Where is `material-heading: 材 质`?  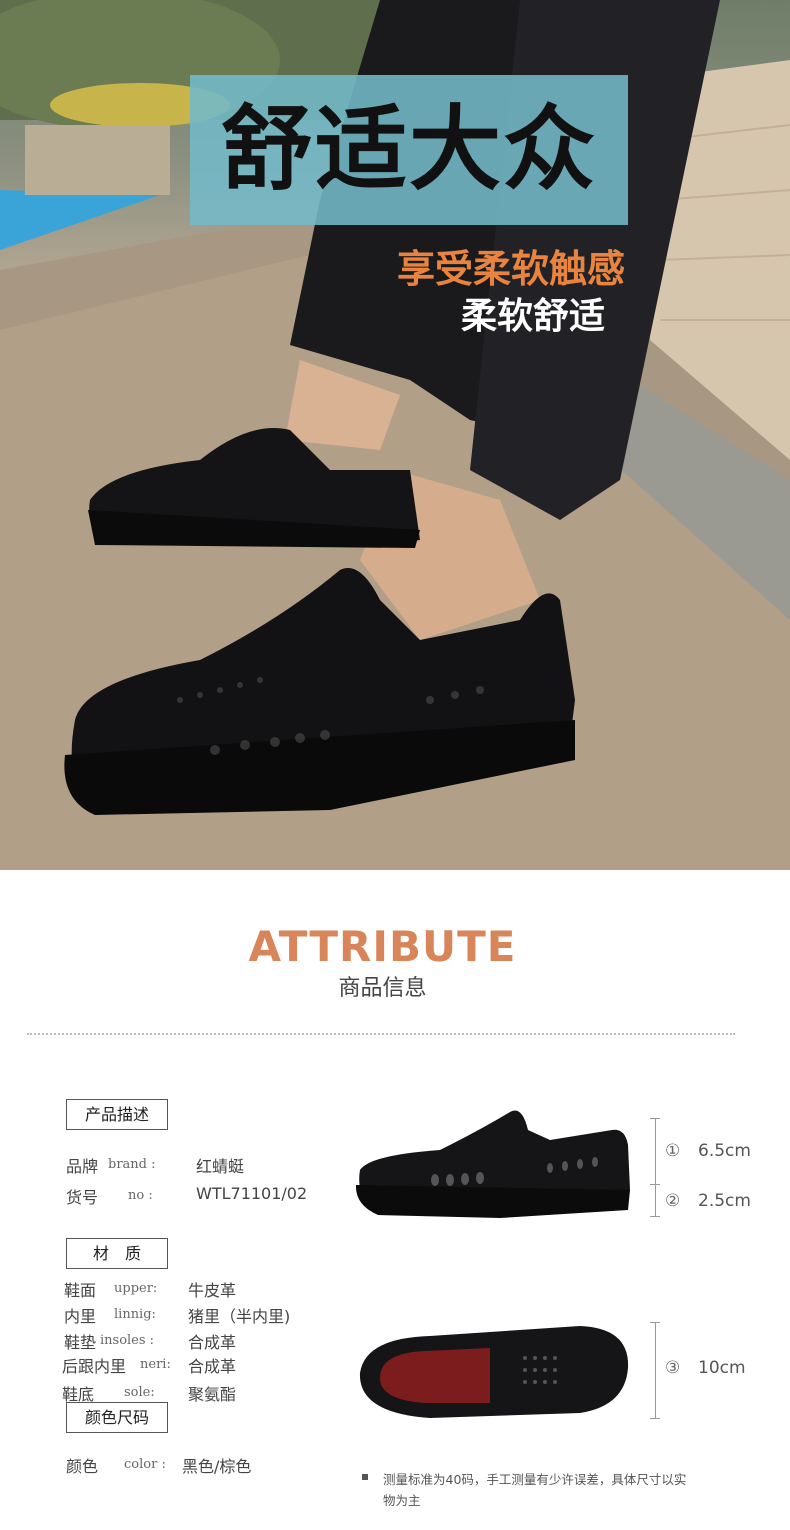 material-heading: 材 质 is located at coordinates (117, 1253).